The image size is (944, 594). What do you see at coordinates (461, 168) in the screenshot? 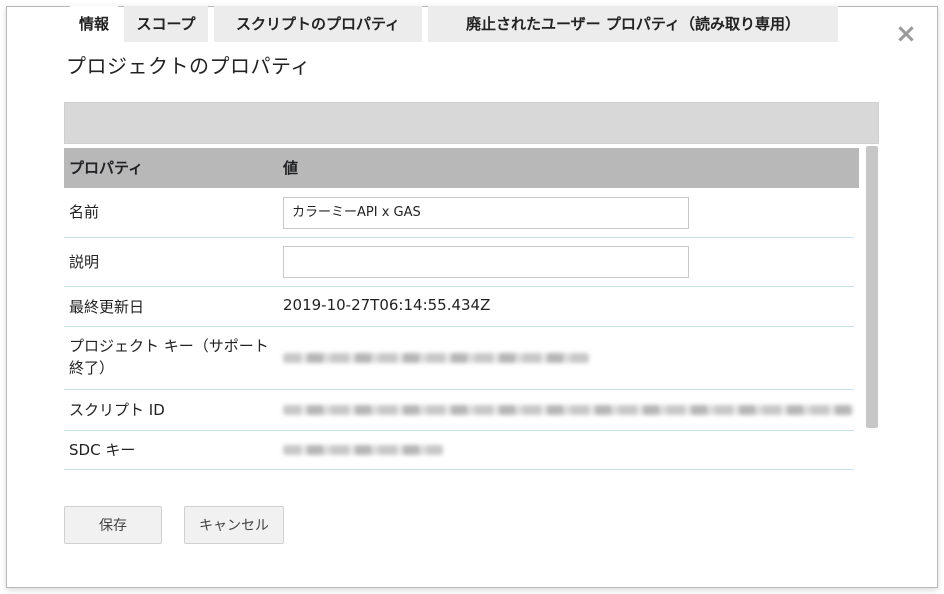
I see `table-header: プロパティ 値` at bounding box center [461, 168].